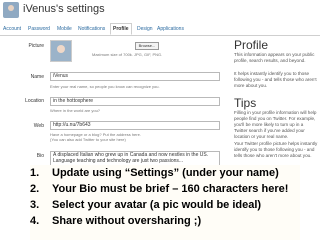 Image resolution: width=320 pixels, height=240 pixels. Describe the element at coordinates (12, 29) in the screenshot. I see `tab-account: Account` at that location.